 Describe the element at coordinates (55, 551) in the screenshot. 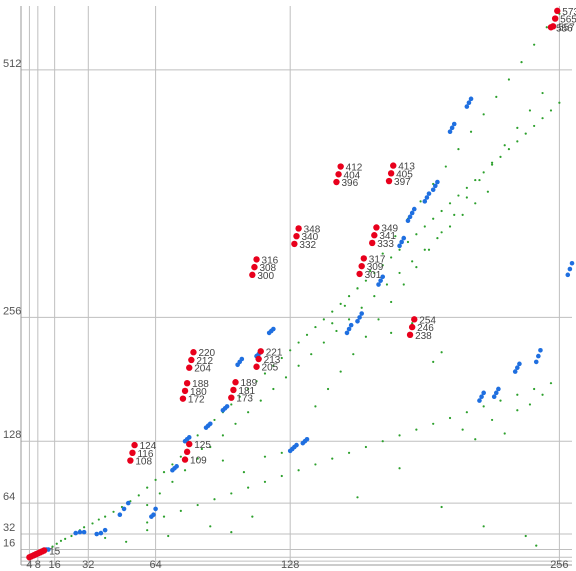

I see `data-label: 15` at that location.